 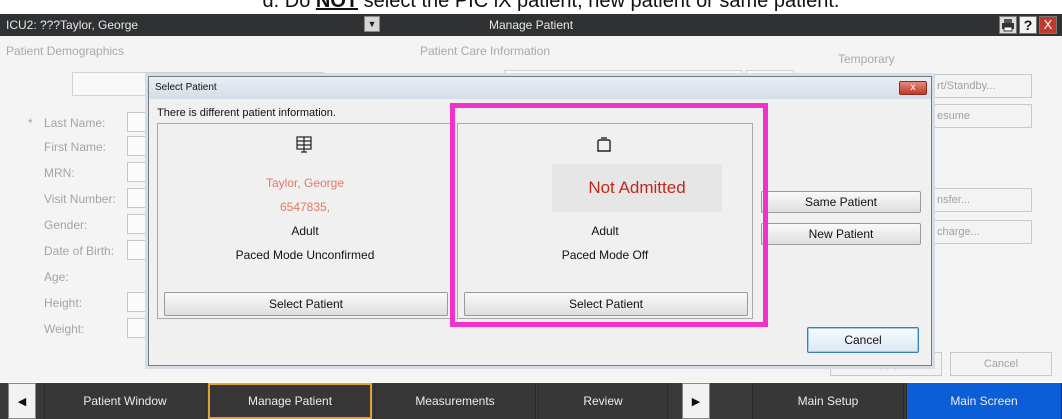 I want to click on visit-number-label: Visit Number:, so click(x=80, y=199).